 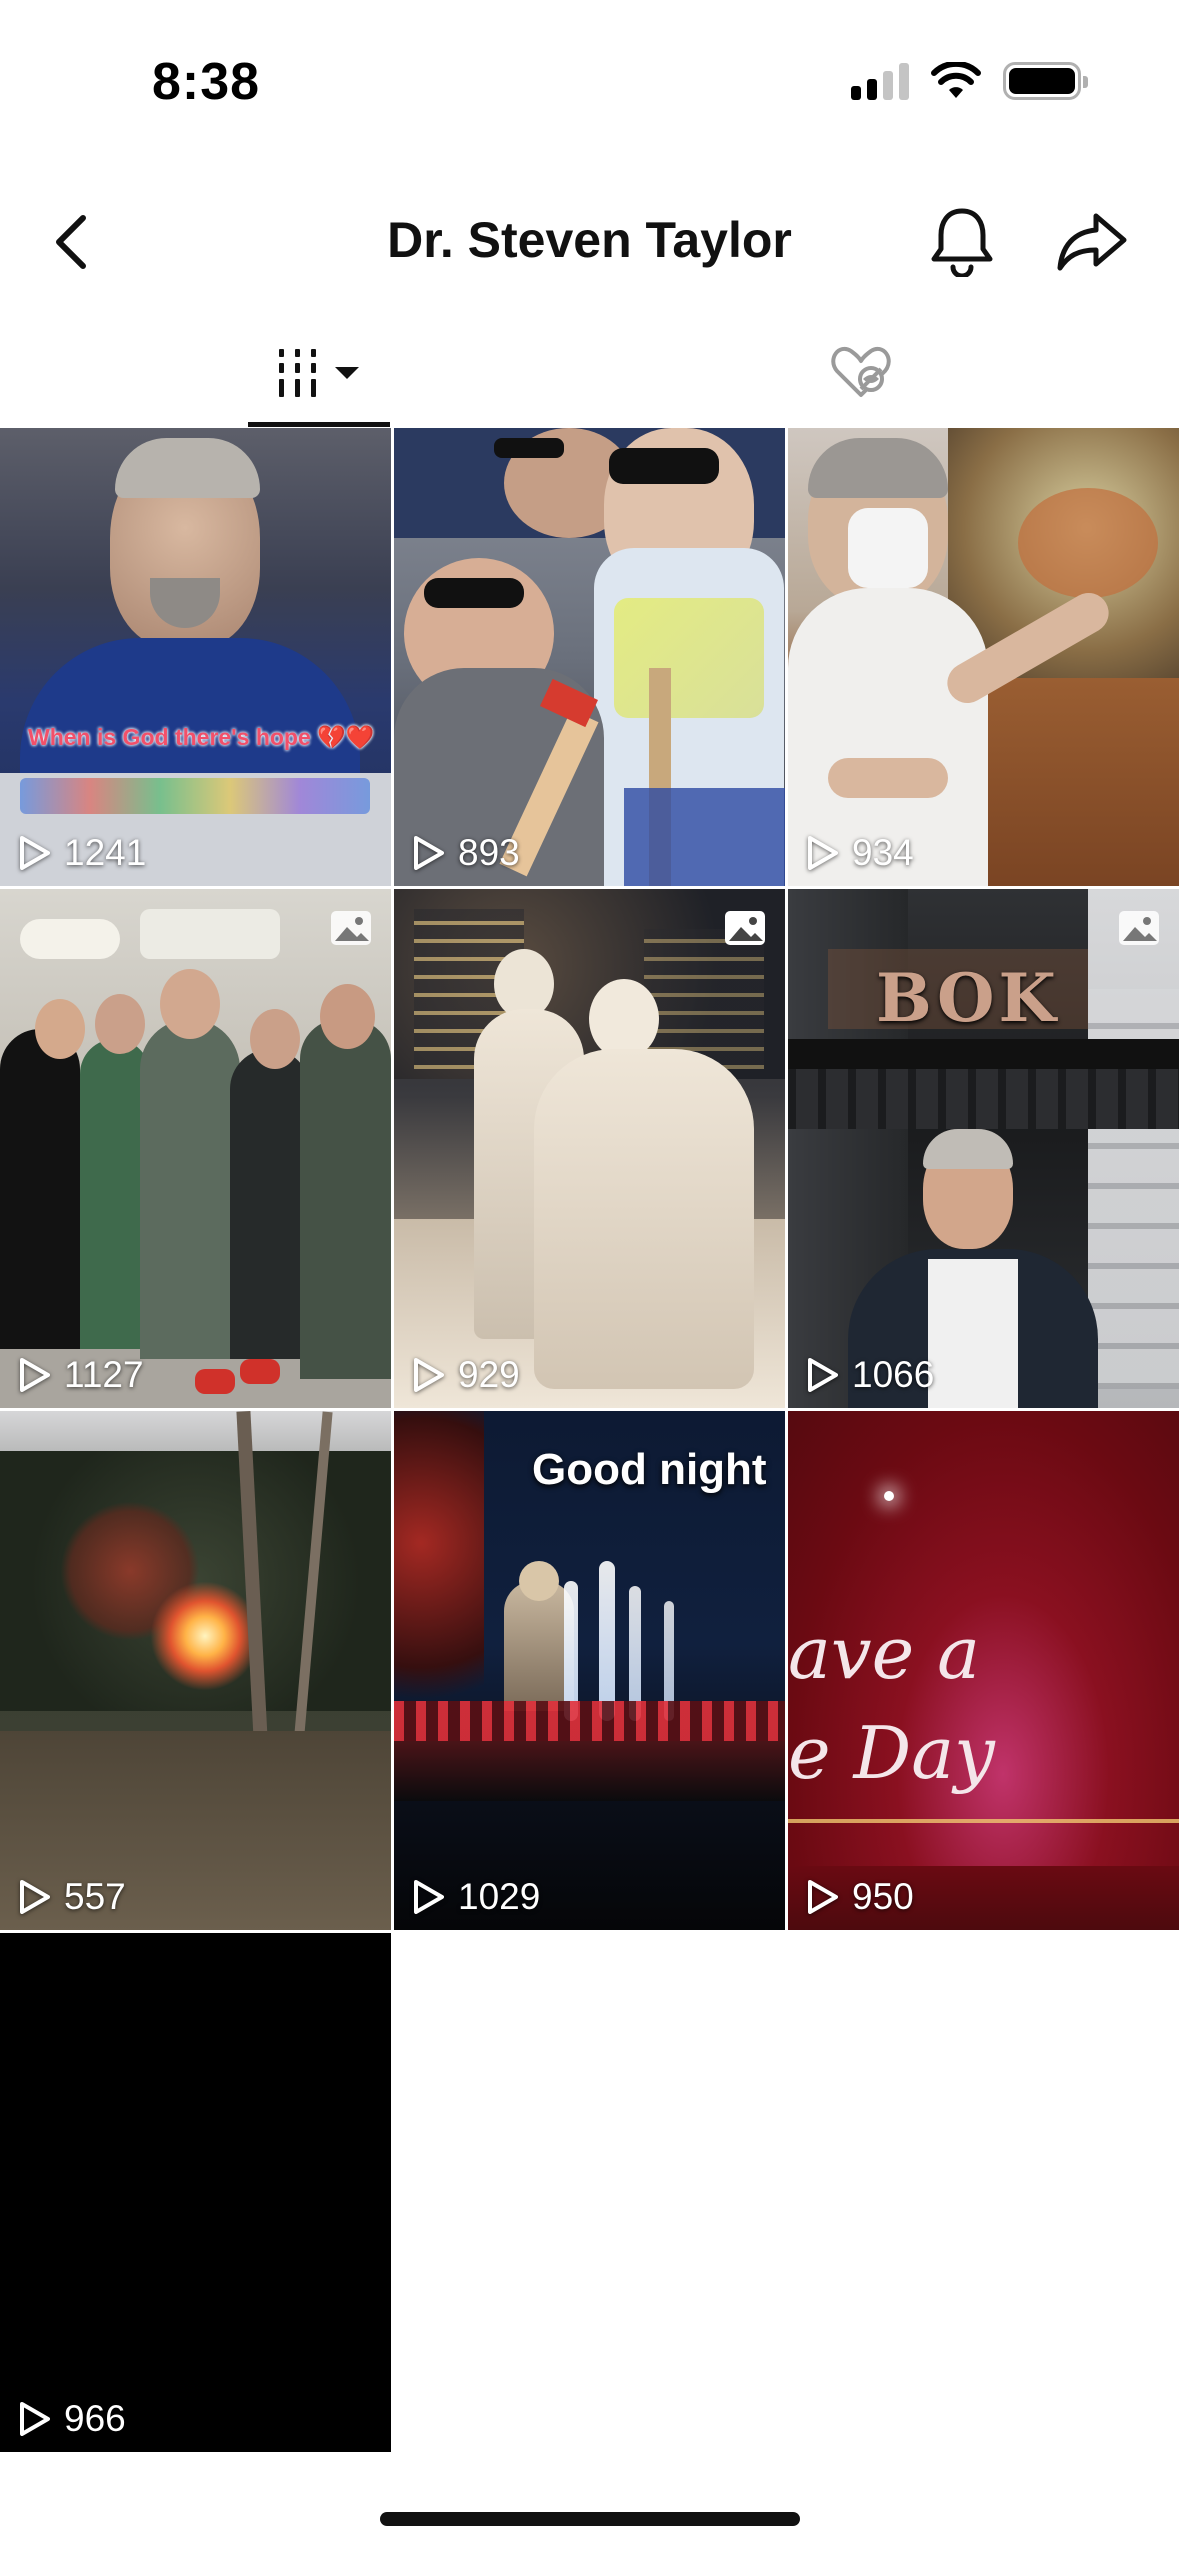 I want to click on view-count-value: 1127, so click(x=104, y=1374).